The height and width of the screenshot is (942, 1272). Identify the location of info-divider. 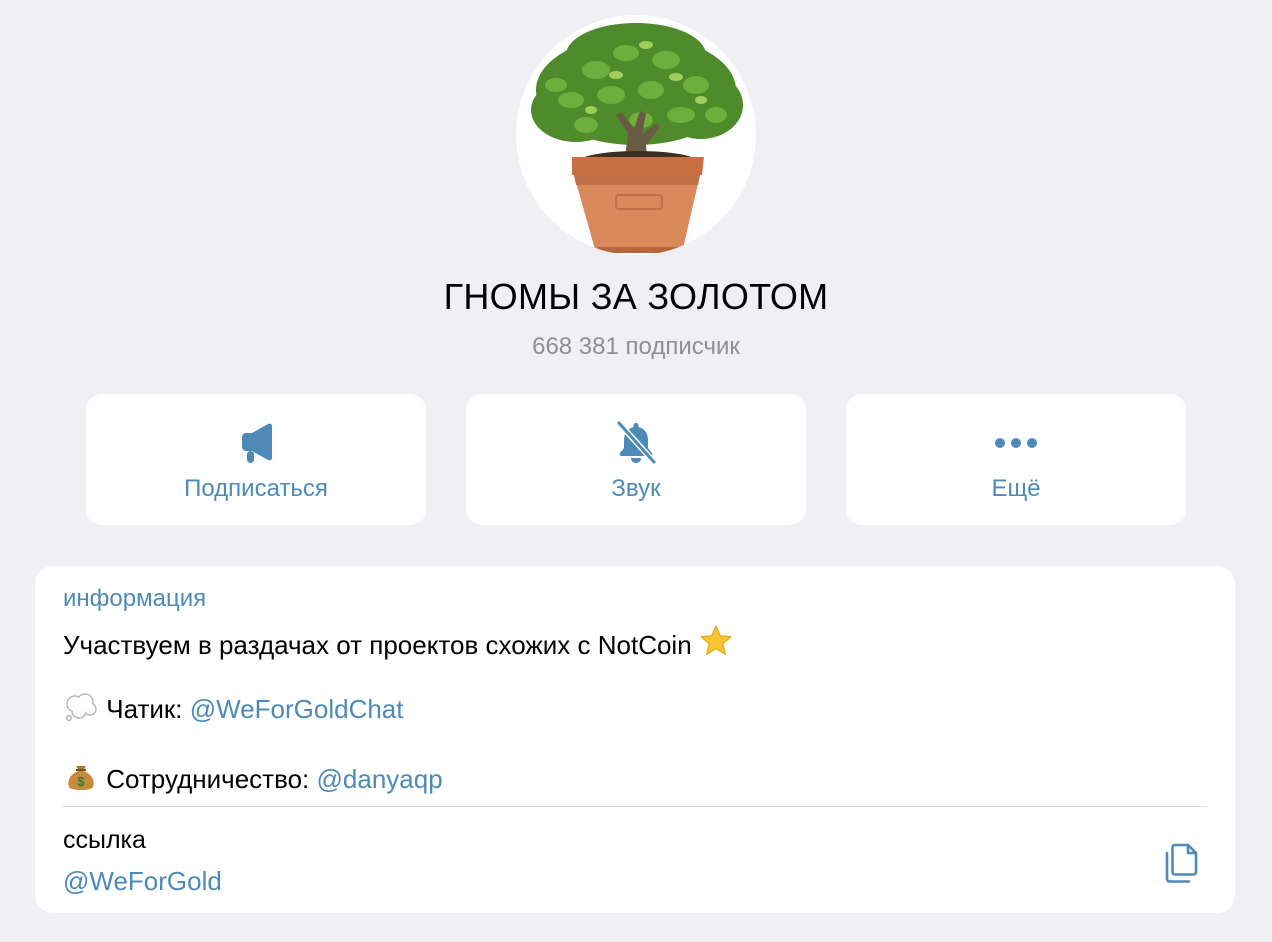
(635, 806).